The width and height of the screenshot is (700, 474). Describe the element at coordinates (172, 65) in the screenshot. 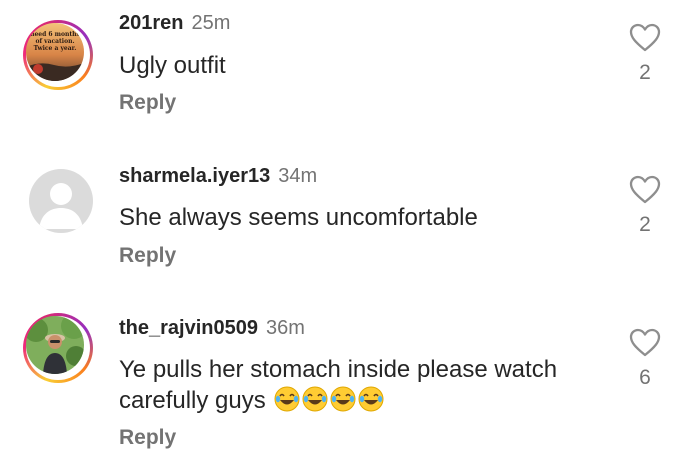

I see `comment-text: Ugly outfit` at that location.